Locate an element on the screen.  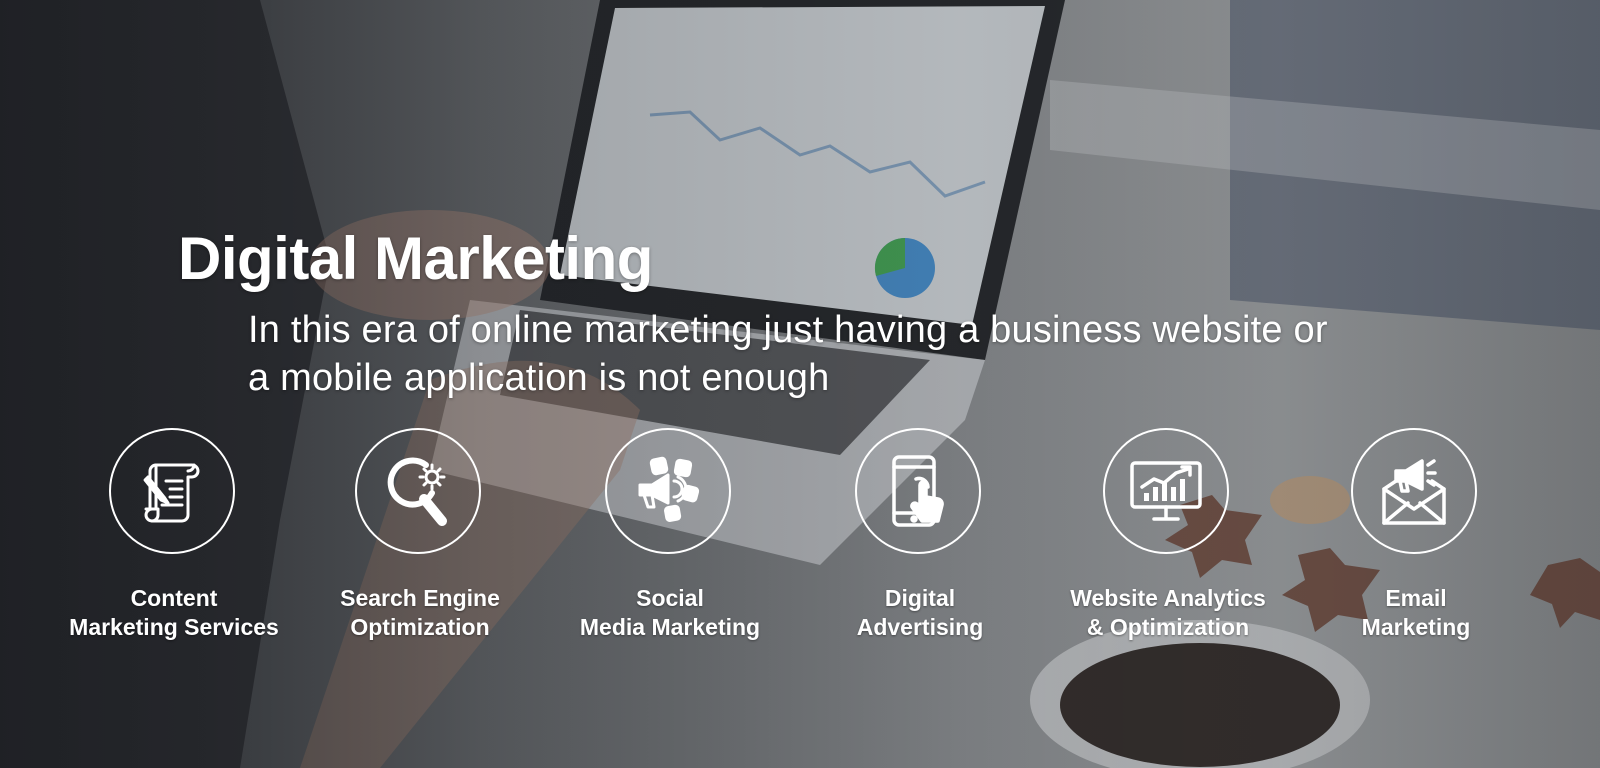
service-label: Email Marketing is located at coordinates (1416, 612).